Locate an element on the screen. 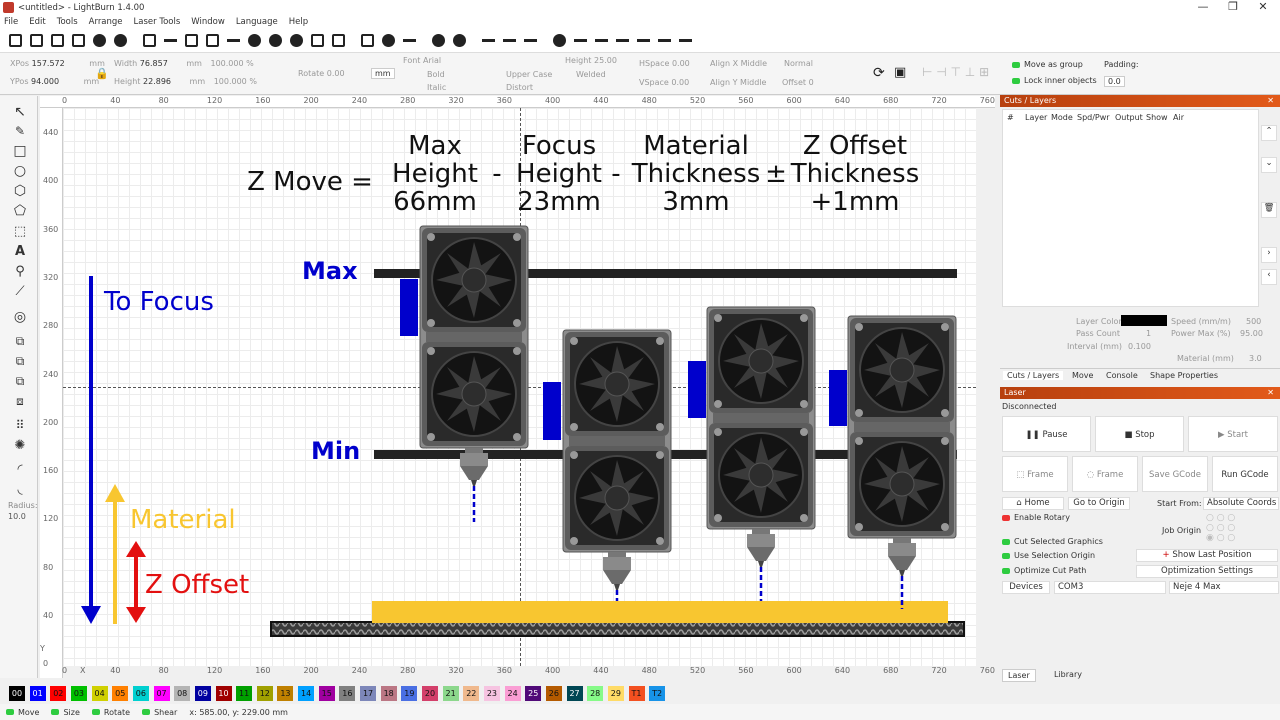  palette-swatch: 00 is located at coordinates (17, 693).